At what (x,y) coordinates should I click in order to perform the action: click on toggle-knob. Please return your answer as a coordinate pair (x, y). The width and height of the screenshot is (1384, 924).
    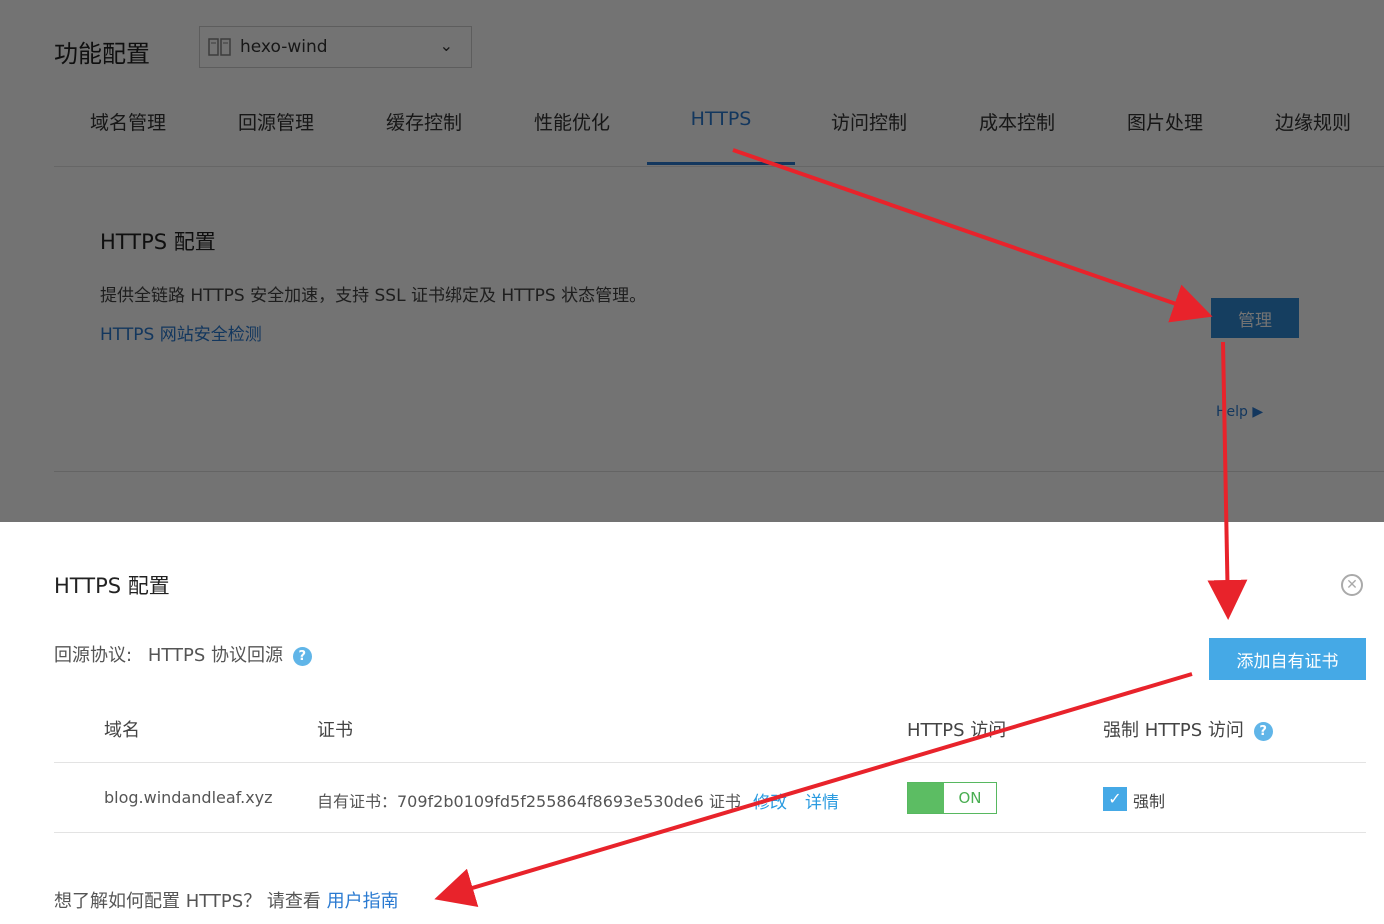
    Looking at the image, I should click on (926, 798).